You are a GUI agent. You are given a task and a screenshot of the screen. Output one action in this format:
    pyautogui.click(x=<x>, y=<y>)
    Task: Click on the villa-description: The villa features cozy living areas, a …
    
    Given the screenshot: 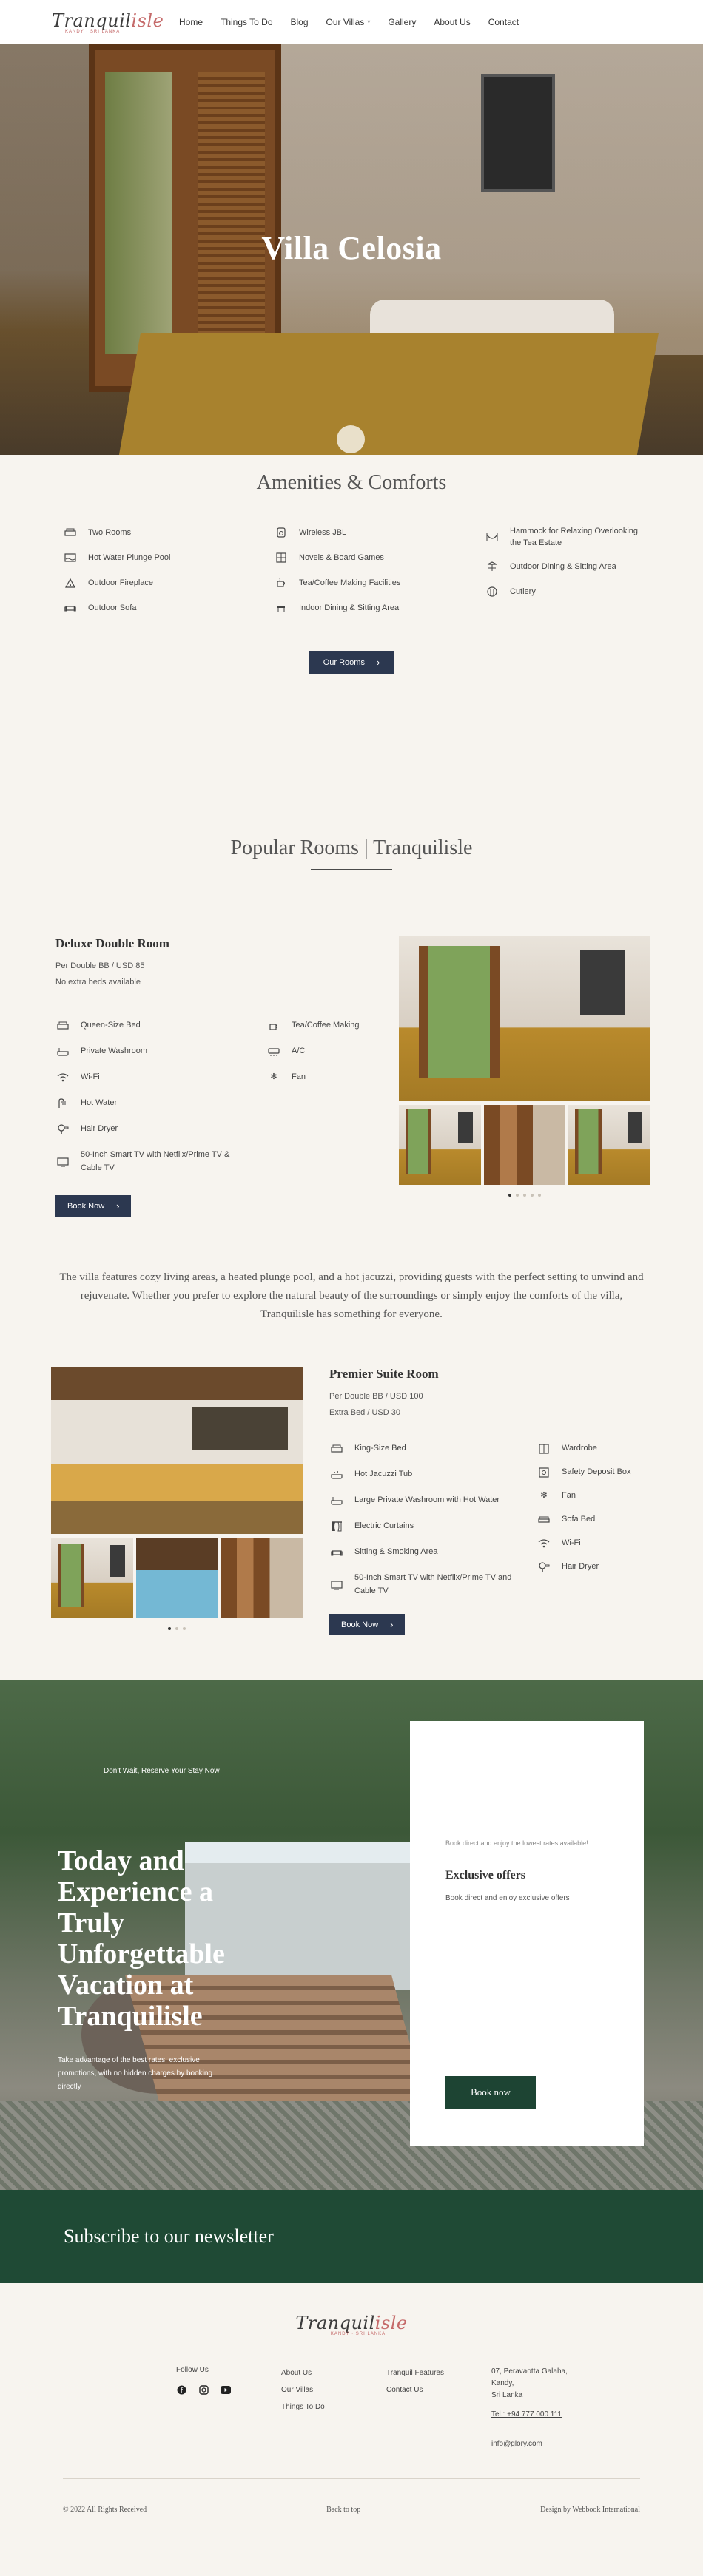 What is the action you would take?
    pyautogui.click(x=351, y=1296)
    